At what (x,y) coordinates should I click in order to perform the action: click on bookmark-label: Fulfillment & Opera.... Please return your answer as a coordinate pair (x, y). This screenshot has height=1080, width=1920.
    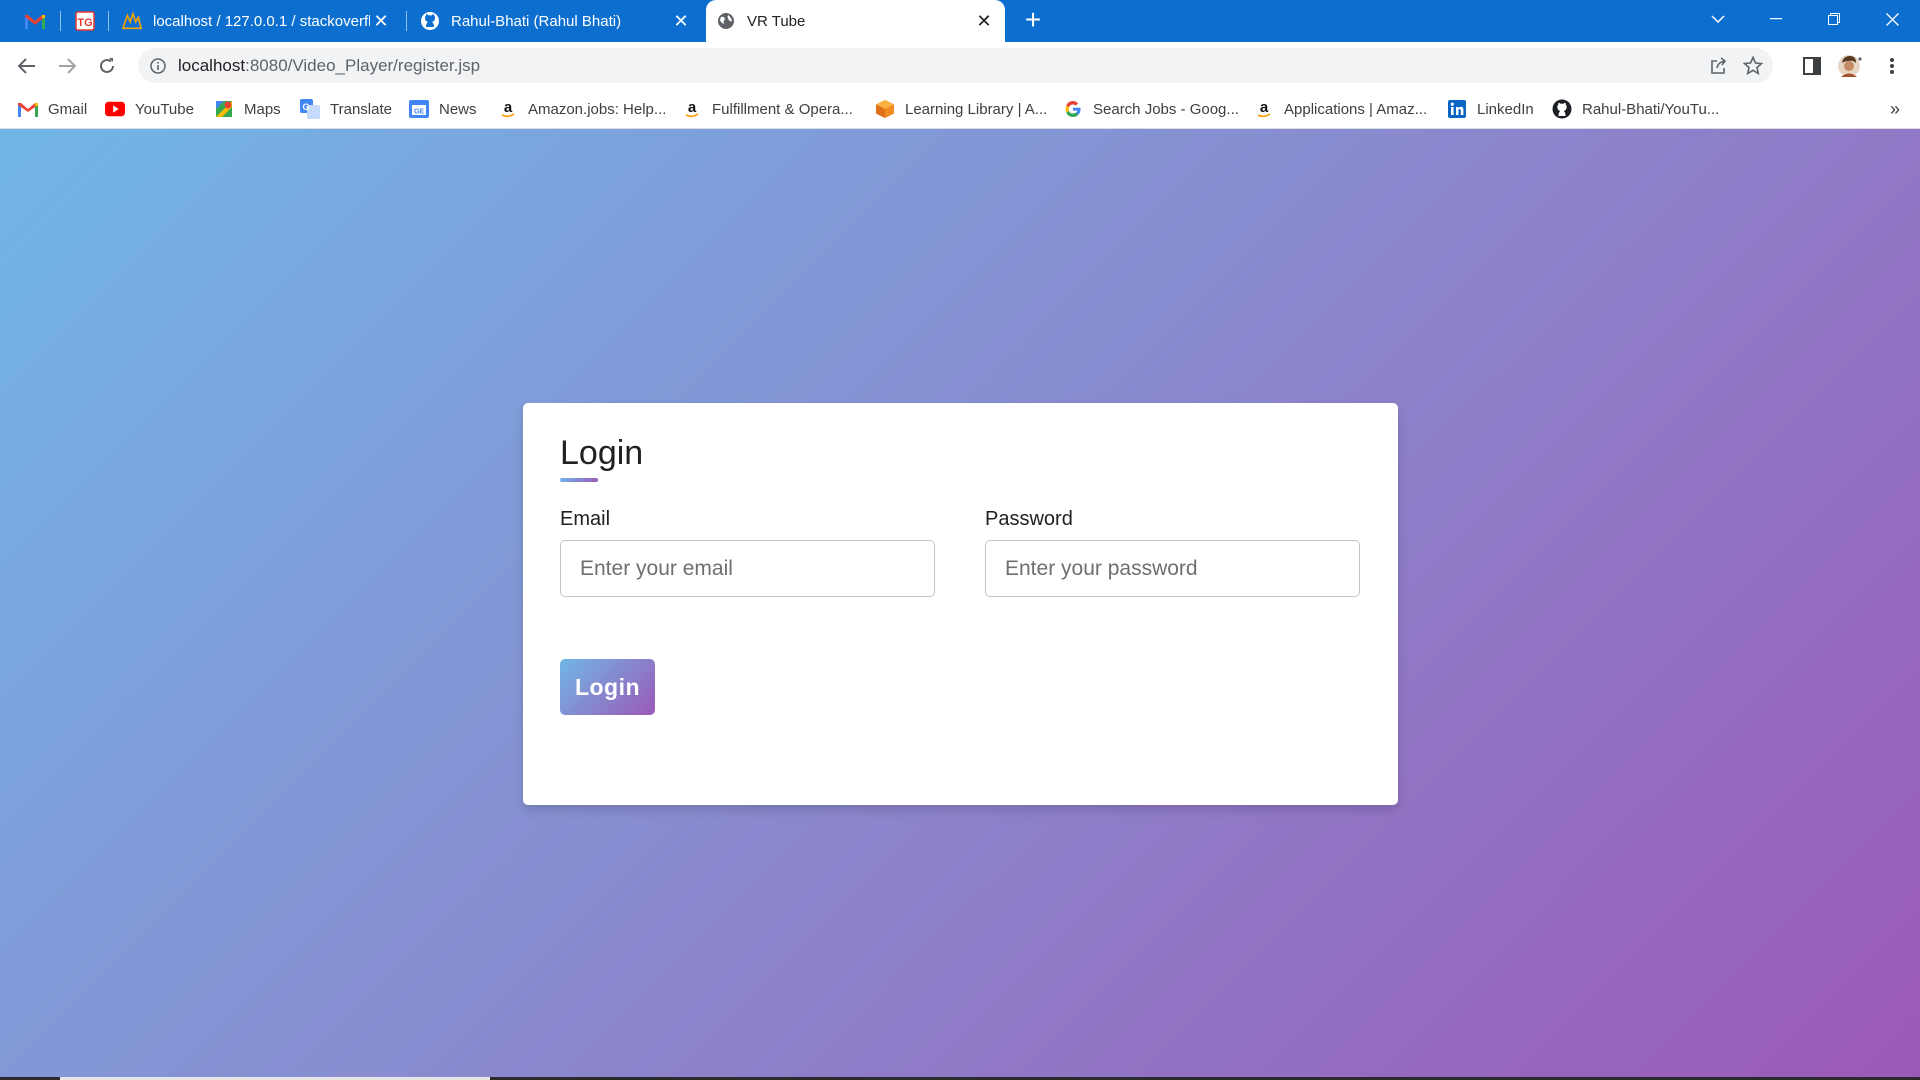
    Looking at the image, I should click on (782, 109).